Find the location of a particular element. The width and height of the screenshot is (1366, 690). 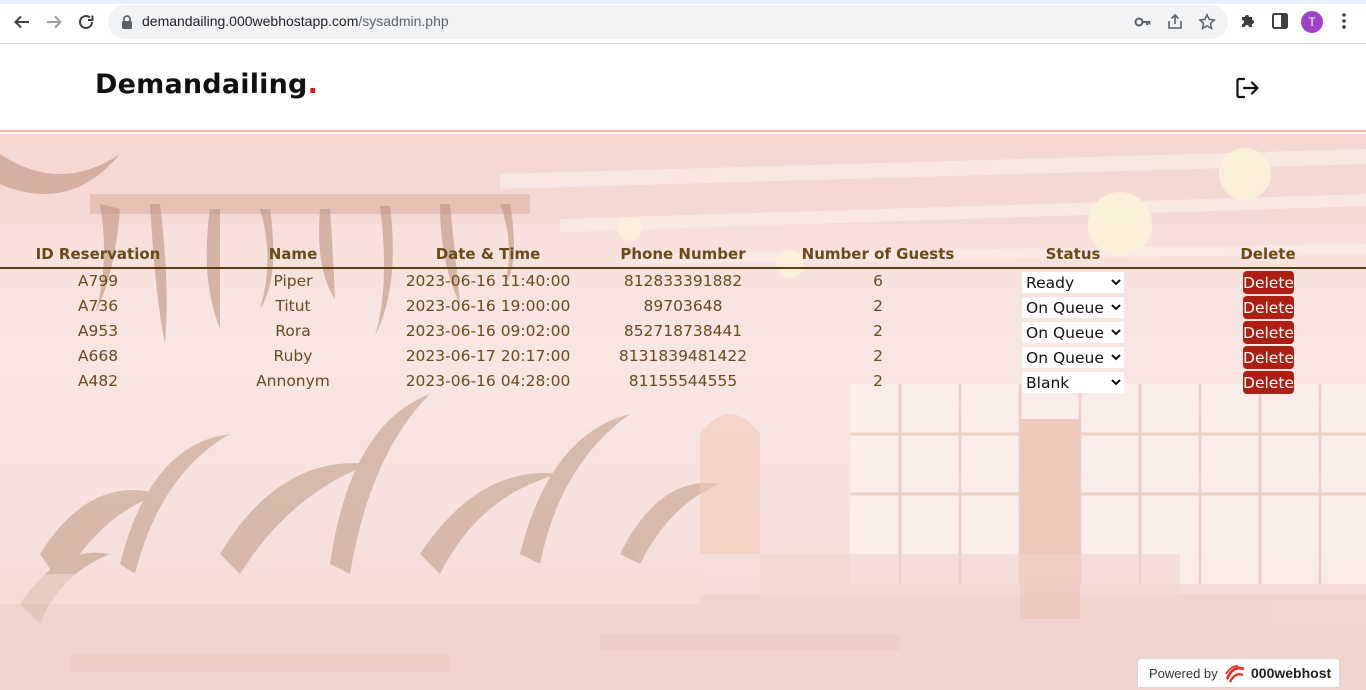

column-header-status: Status is located at coordinates (1073, 254).